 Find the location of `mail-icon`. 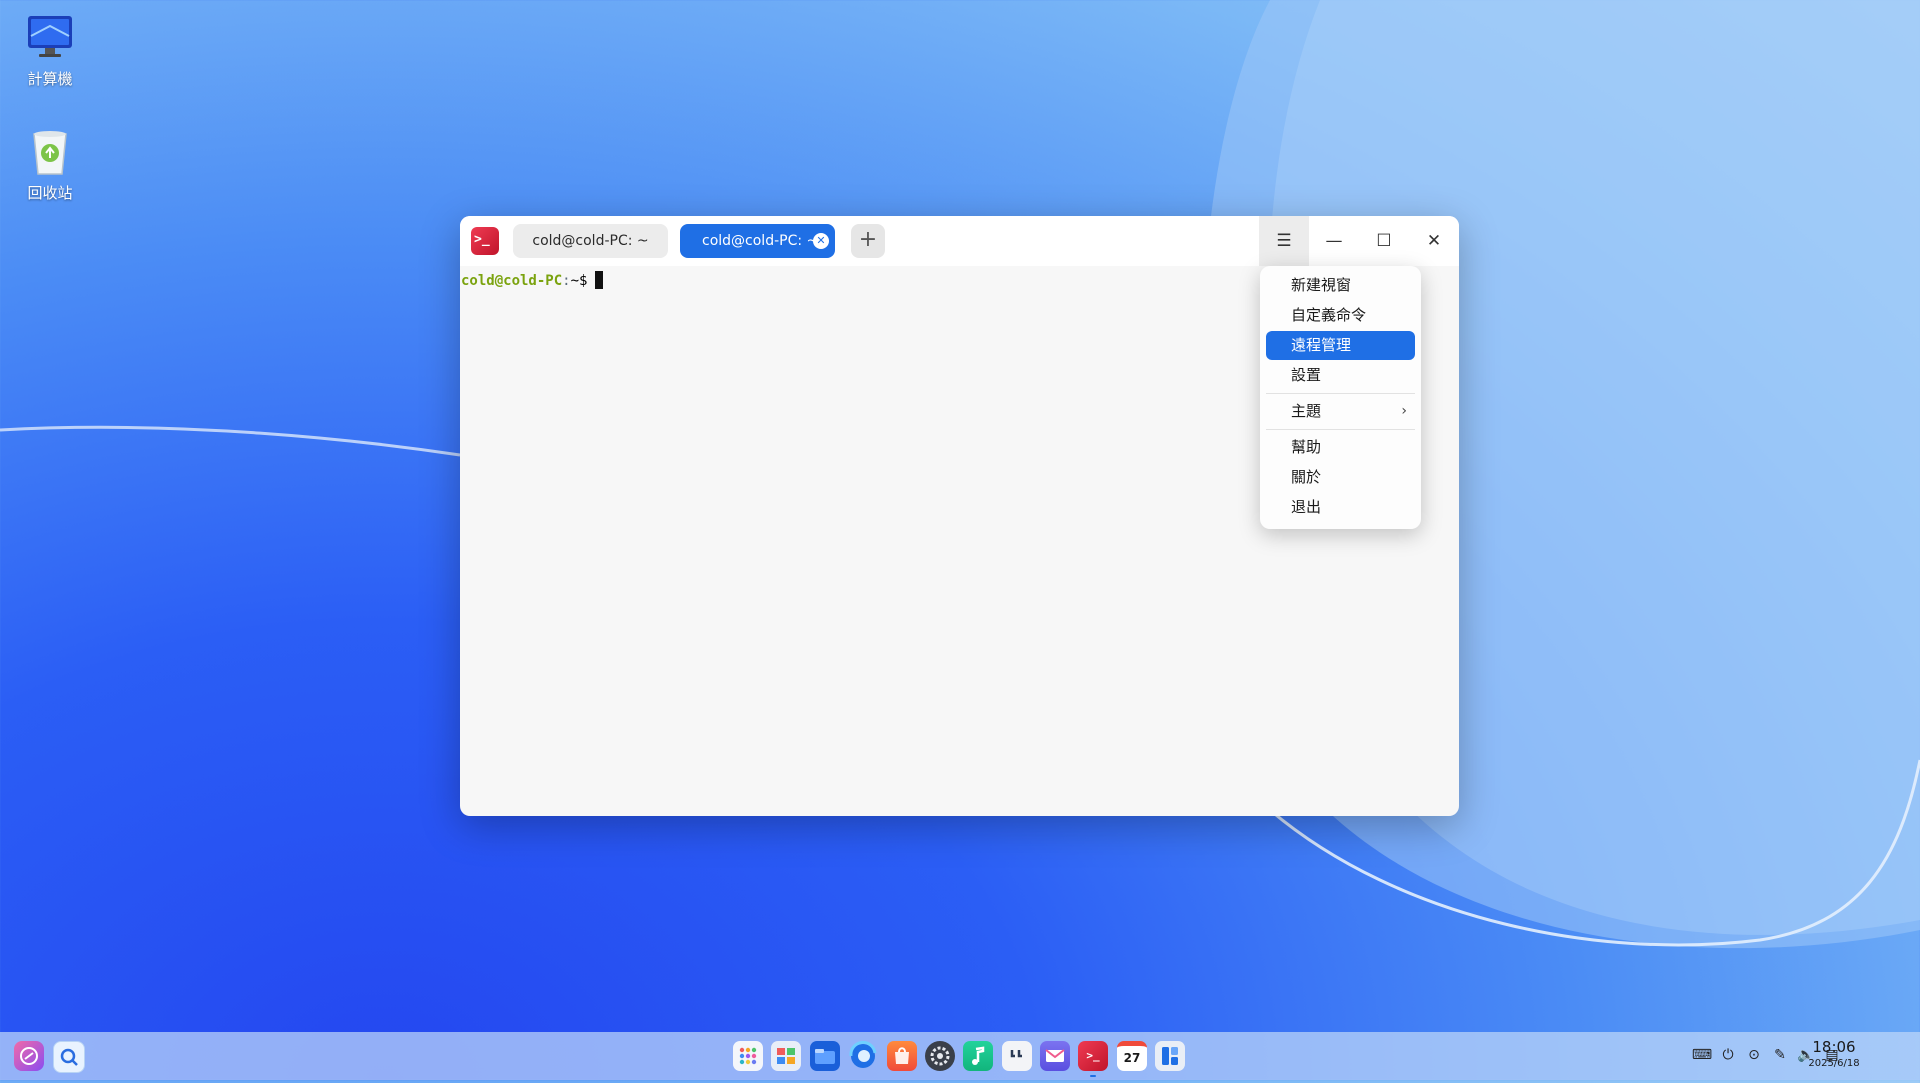

mail-icon is located at coordinates (1055, 1056).